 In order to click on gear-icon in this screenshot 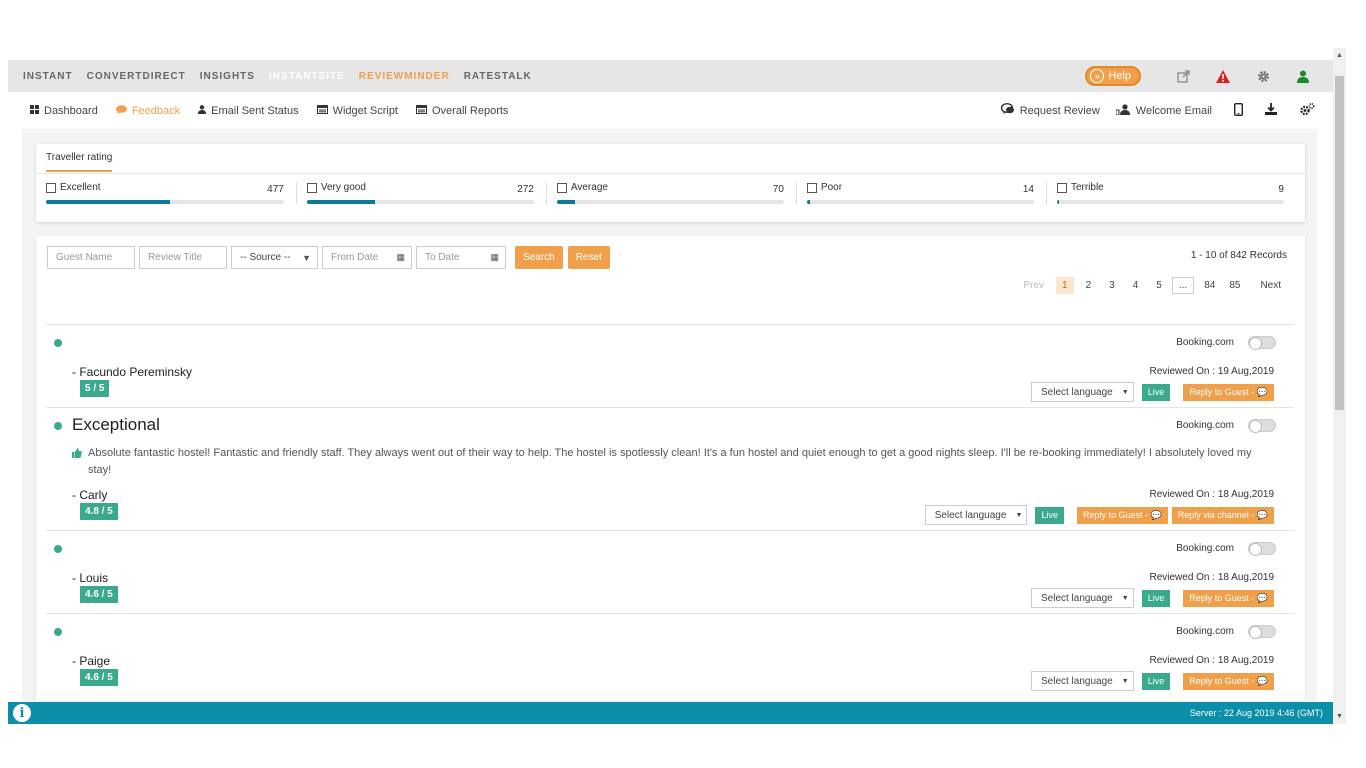, I will do `click(1263, 76)`.